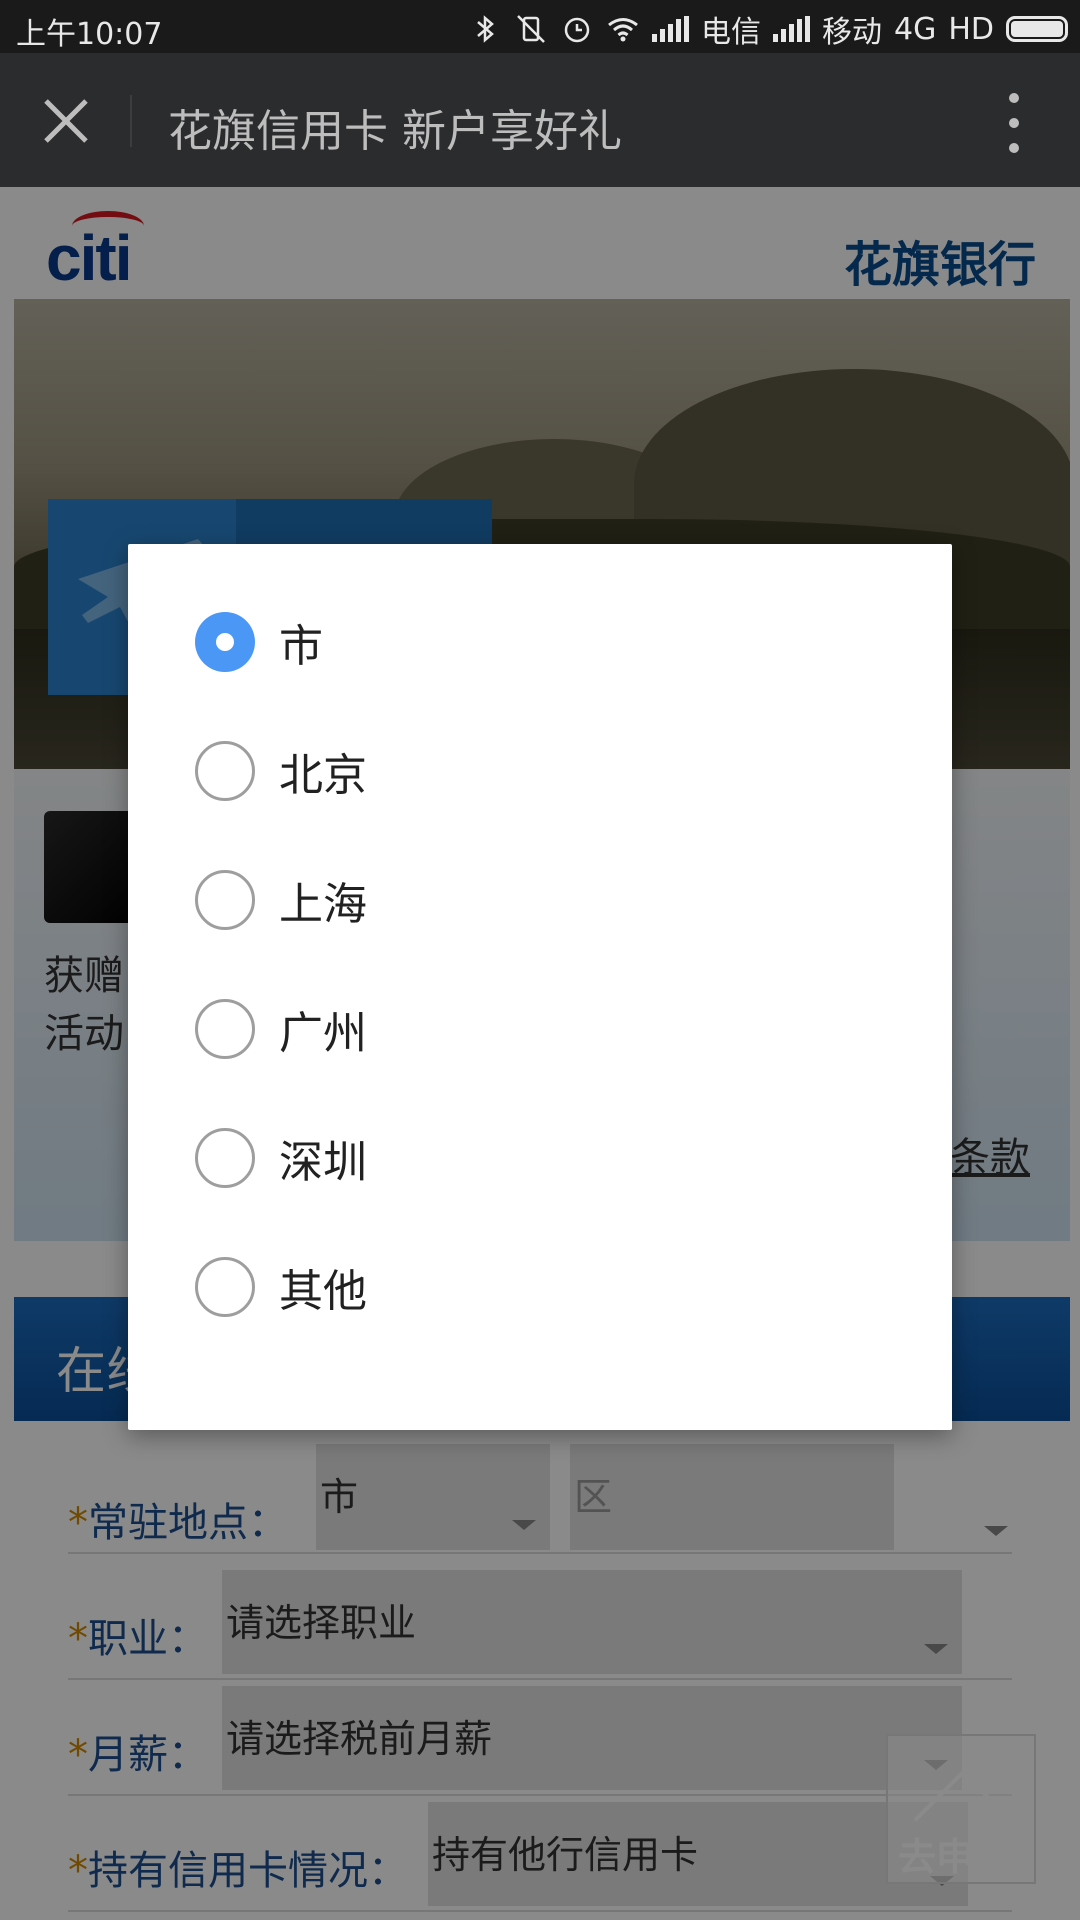 The image size is (1080, 1920). What do you see at coordinates (577, 30) in the screenshot?
I see `alarm-icon` at bounding box center [577, 30].